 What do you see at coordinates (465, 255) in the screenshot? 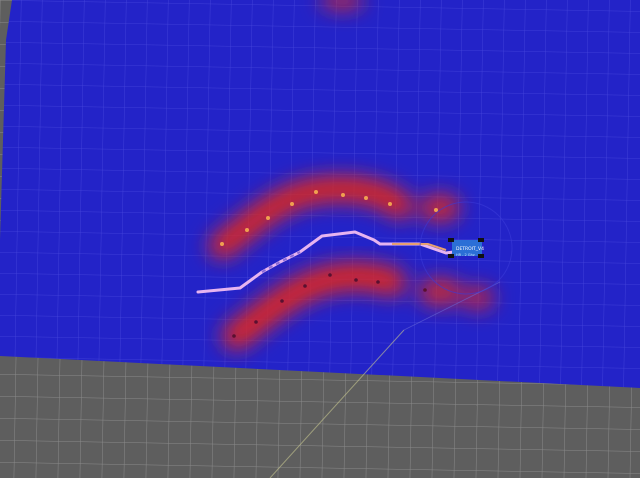
I see `robot-sublabel: HR - 2 Ghz` at bounding box center [465, 255].